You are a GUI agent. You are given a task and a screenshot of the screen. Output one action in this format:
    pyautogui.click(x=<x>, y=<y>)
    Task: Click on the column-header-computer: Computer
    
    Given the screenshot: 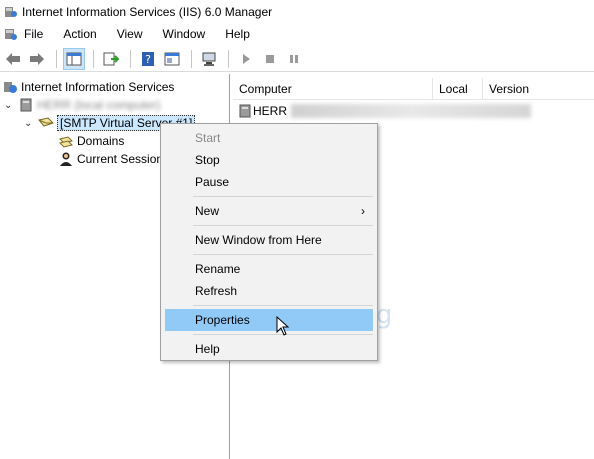 What is the action you would take?
    pyautogui.click(x=333, y=89)
    